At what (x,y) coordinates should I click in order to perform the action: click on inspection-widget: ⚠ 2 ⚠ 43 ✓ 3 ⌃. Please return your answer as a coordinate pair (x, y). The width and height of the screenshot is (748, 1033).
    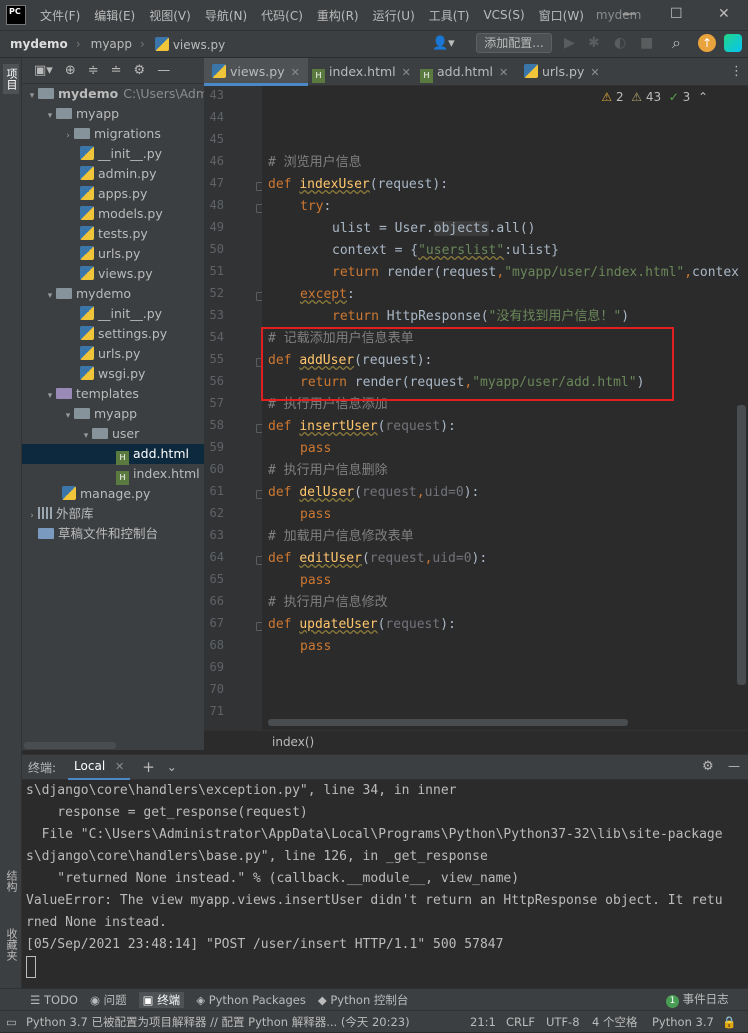
    Looking at the image, I should click on (654, 99).